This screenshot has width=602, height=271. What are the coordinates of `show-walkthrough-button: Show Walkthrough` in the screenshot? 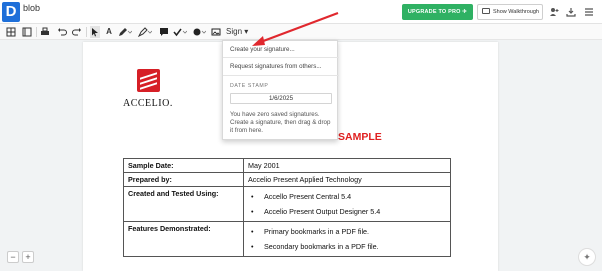 It's located at (510, 12).